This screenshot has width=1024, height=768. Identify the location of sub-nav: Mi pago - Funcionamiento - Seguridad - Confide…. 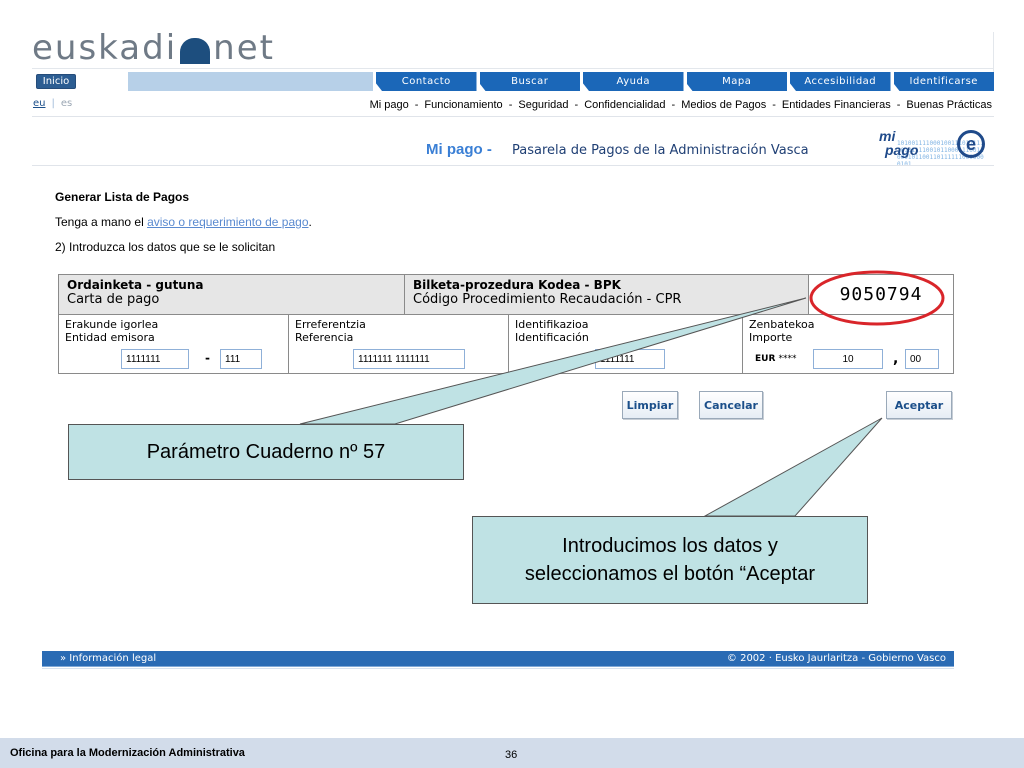
(681, 105).